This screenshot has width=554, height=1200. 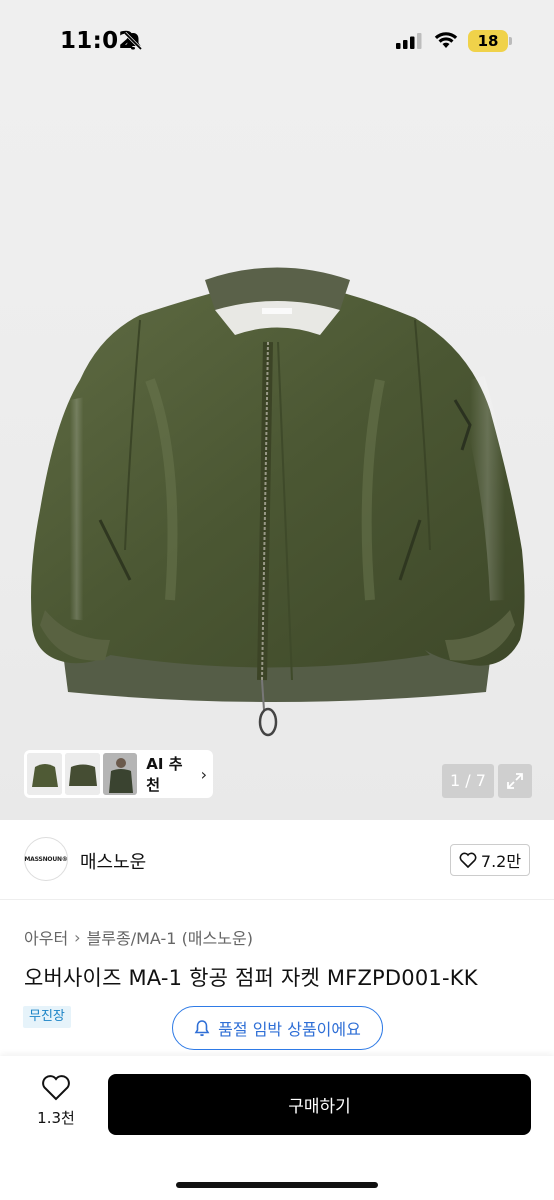 I want to click on product-title: 오버사이즈 MA-1 항공 점퍼 자켓 MFZPD001-KK, so click(x=251, y=978).